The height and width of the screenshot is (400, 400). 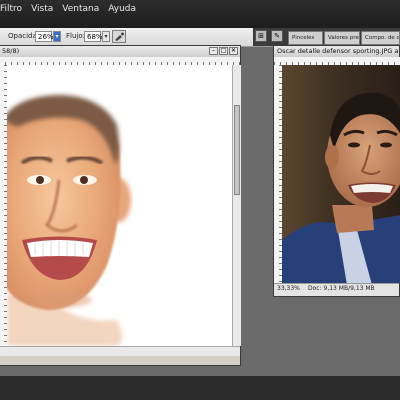 I want to click on airbrush-icon, so click(x=119, y=36).